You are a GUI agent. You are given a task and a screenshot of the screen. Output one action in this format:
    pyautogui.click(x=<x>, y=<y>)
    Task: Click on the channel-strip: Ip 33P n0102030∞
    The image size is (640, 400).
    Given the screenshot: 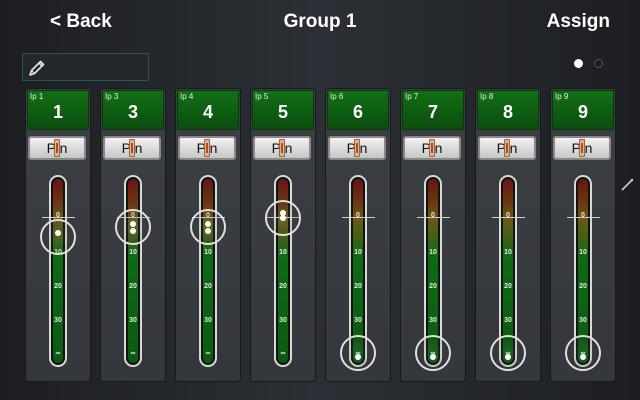 What is the action you would take?
    pyautogui.click(x=133, y=235)
    